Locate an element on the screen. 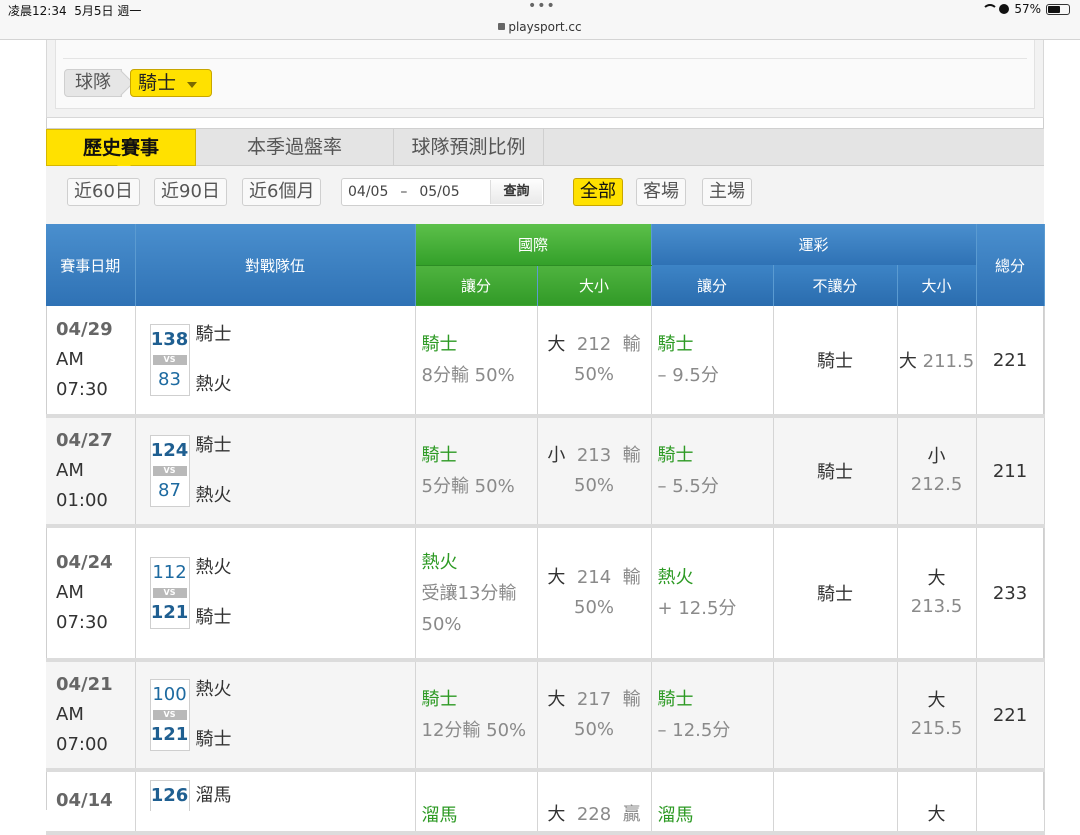 This screenshot has width=1080, height=835. header-intl-ou: 大小 is located at coordinates (594, 285).